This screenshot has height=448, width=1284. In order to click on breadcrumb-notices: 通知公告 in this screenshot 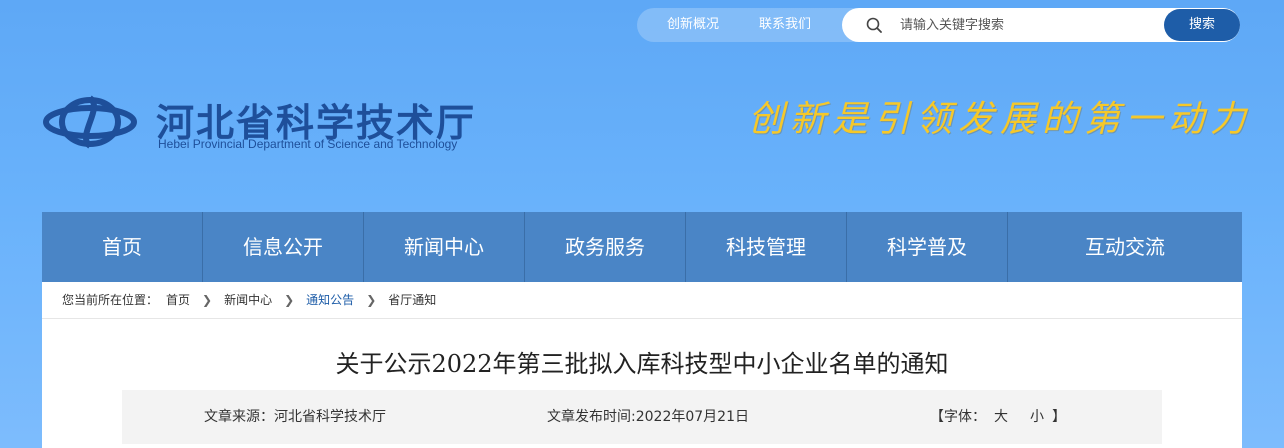, I will do `click(330, 300)`.